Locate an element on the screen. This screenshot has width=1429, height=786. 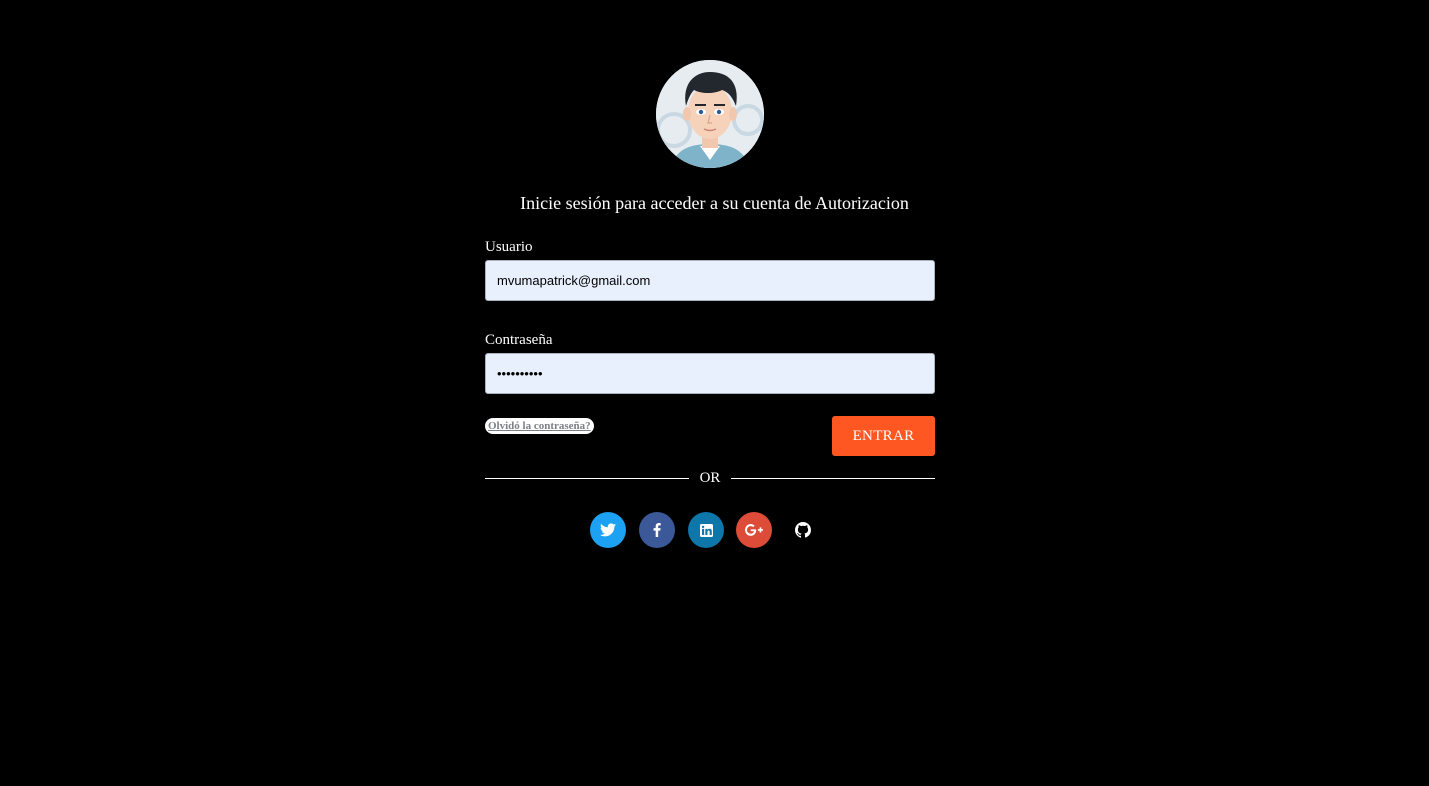
twitter-icon is located at coordinates (608, 530).